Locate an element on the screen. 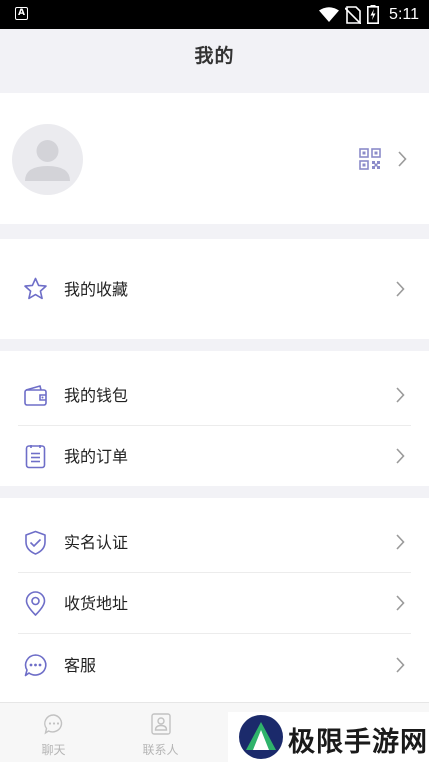  tab-label: 聊天 is located at coordinates (53, 750).